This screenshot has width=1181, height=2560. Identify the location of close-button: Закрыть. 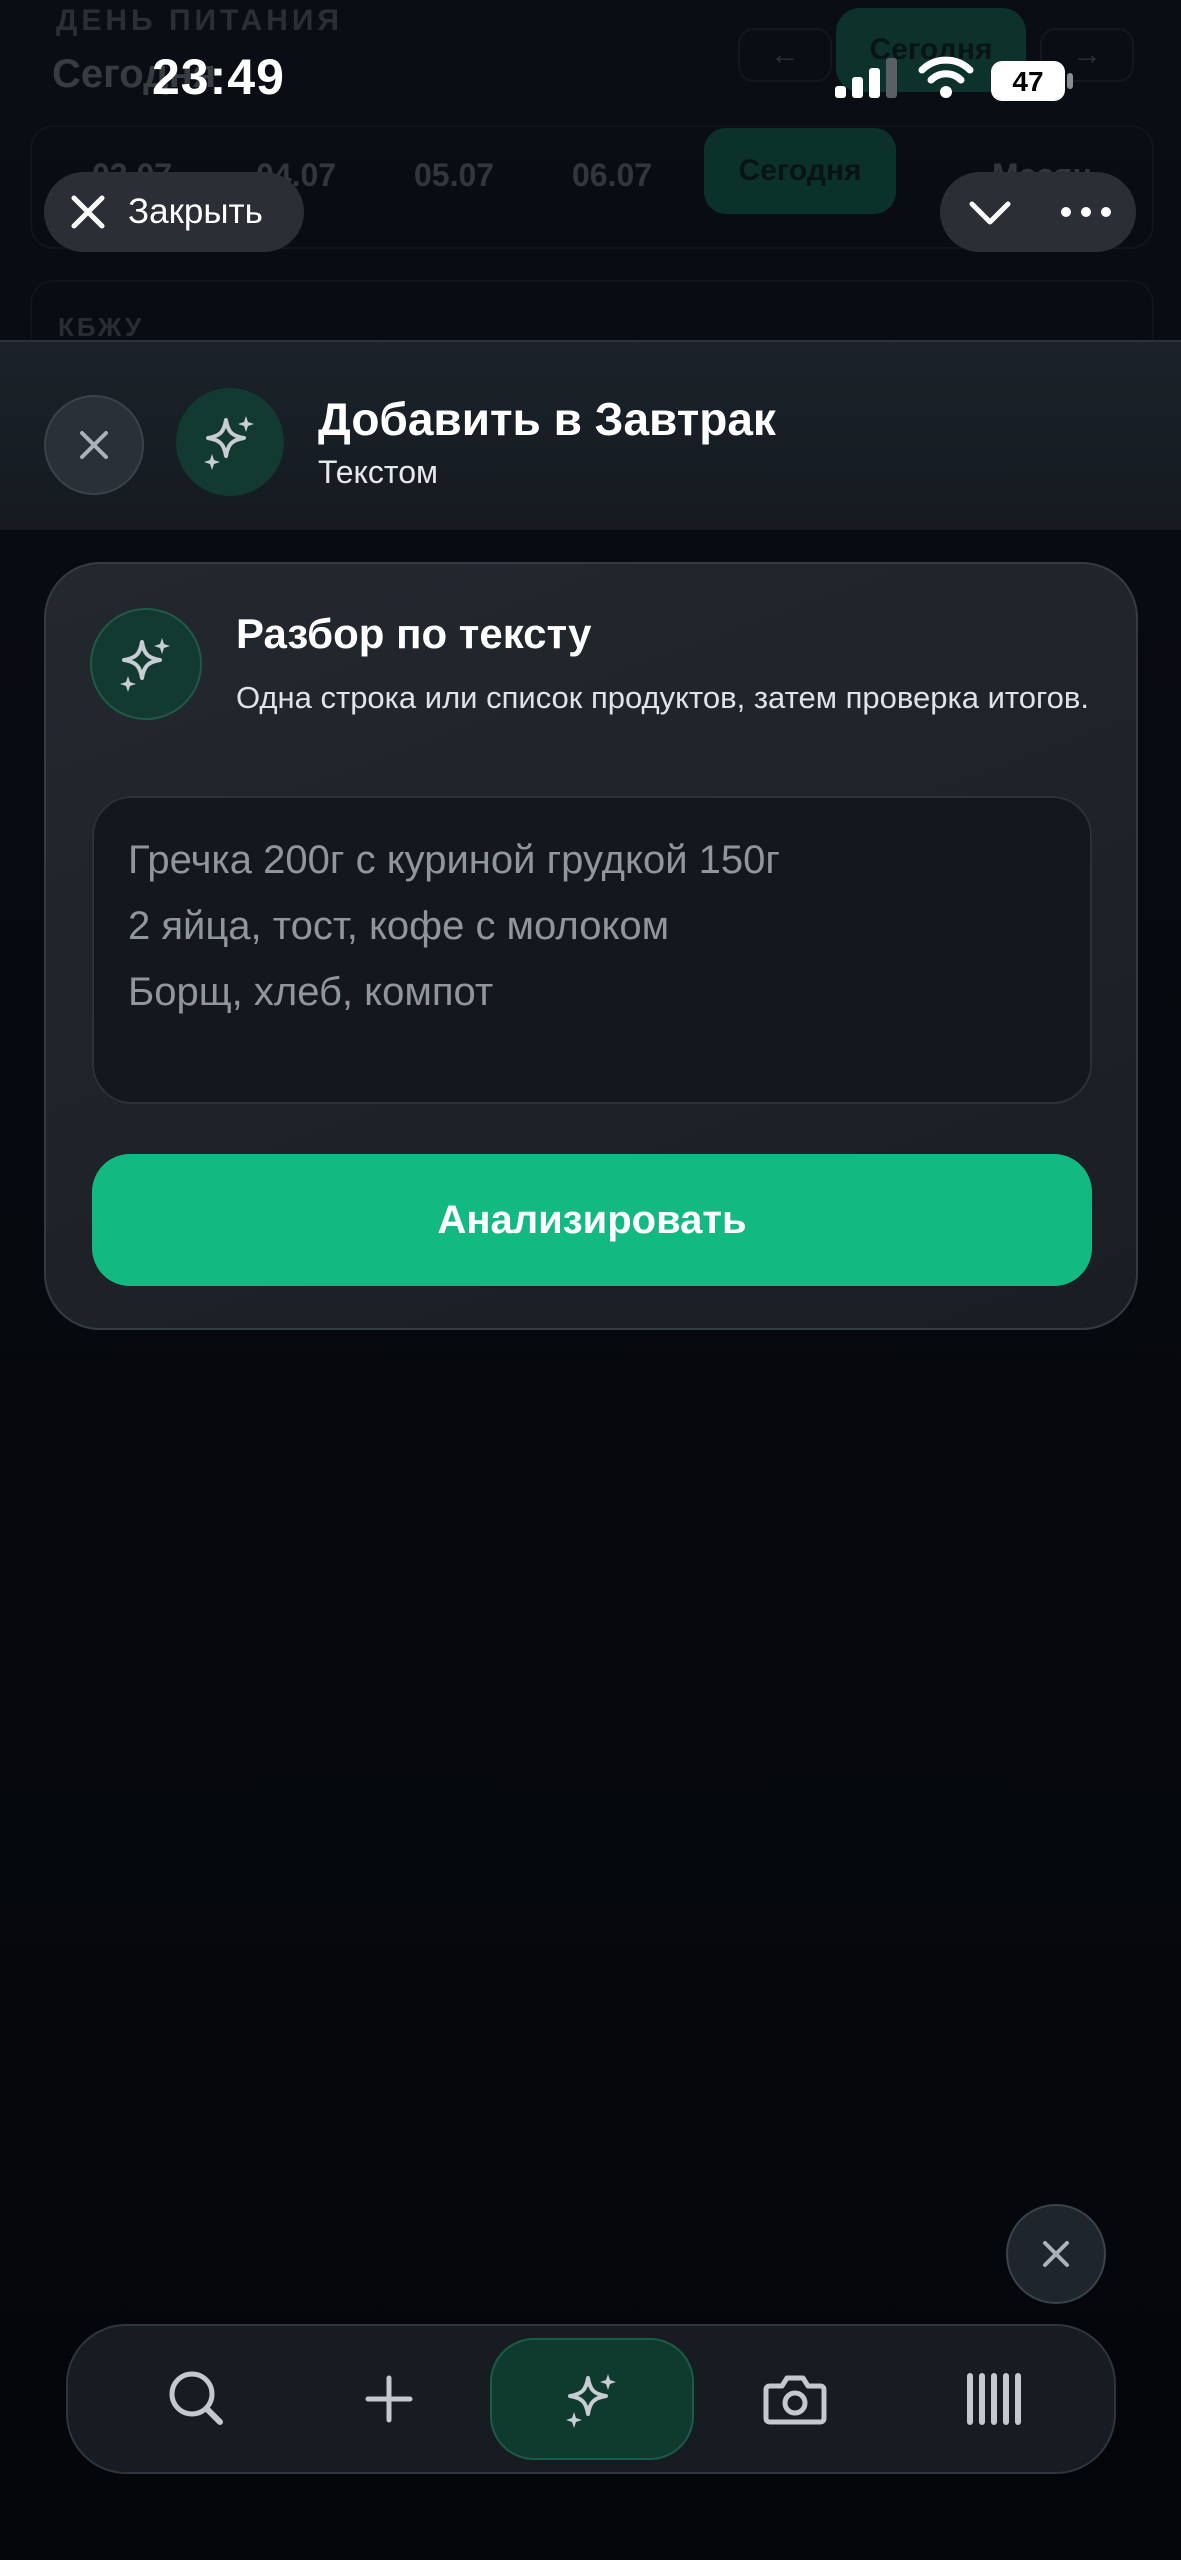
(174, 212).